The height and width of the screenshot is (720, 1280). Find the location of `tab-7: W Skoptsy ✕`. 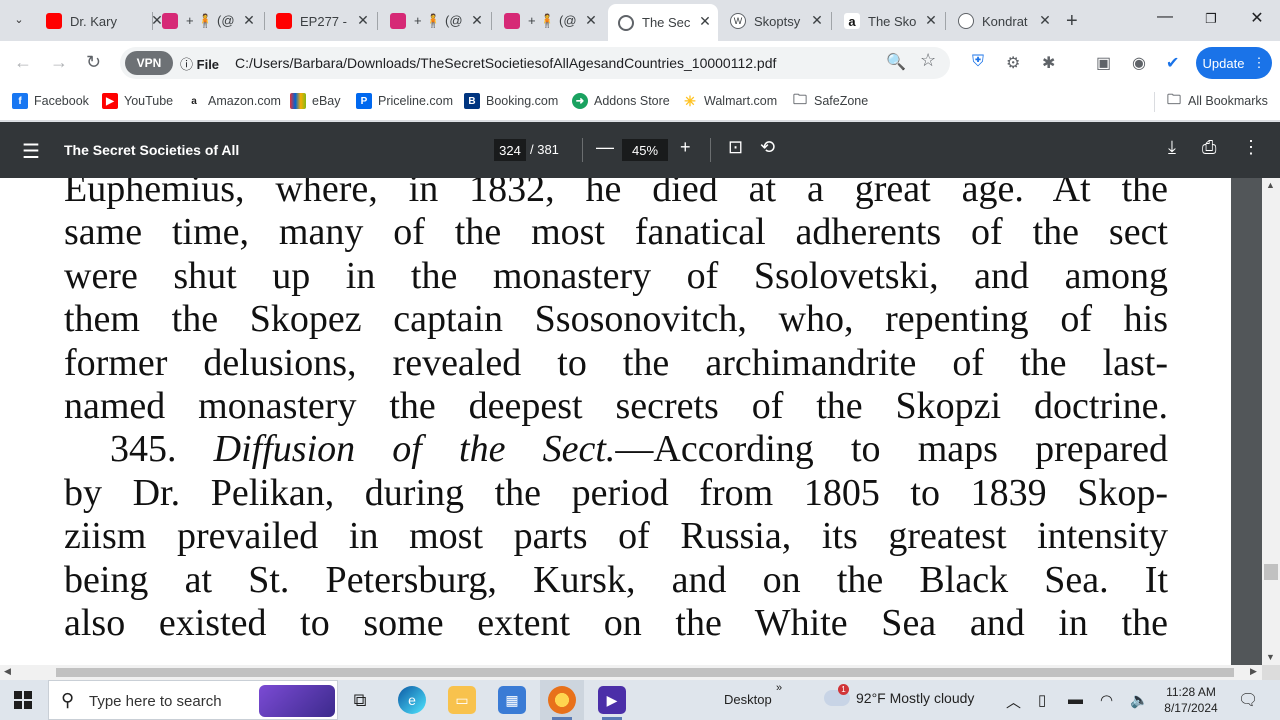

tab-7: W Skoptsy ✕ is located at coordinates (780, 21).